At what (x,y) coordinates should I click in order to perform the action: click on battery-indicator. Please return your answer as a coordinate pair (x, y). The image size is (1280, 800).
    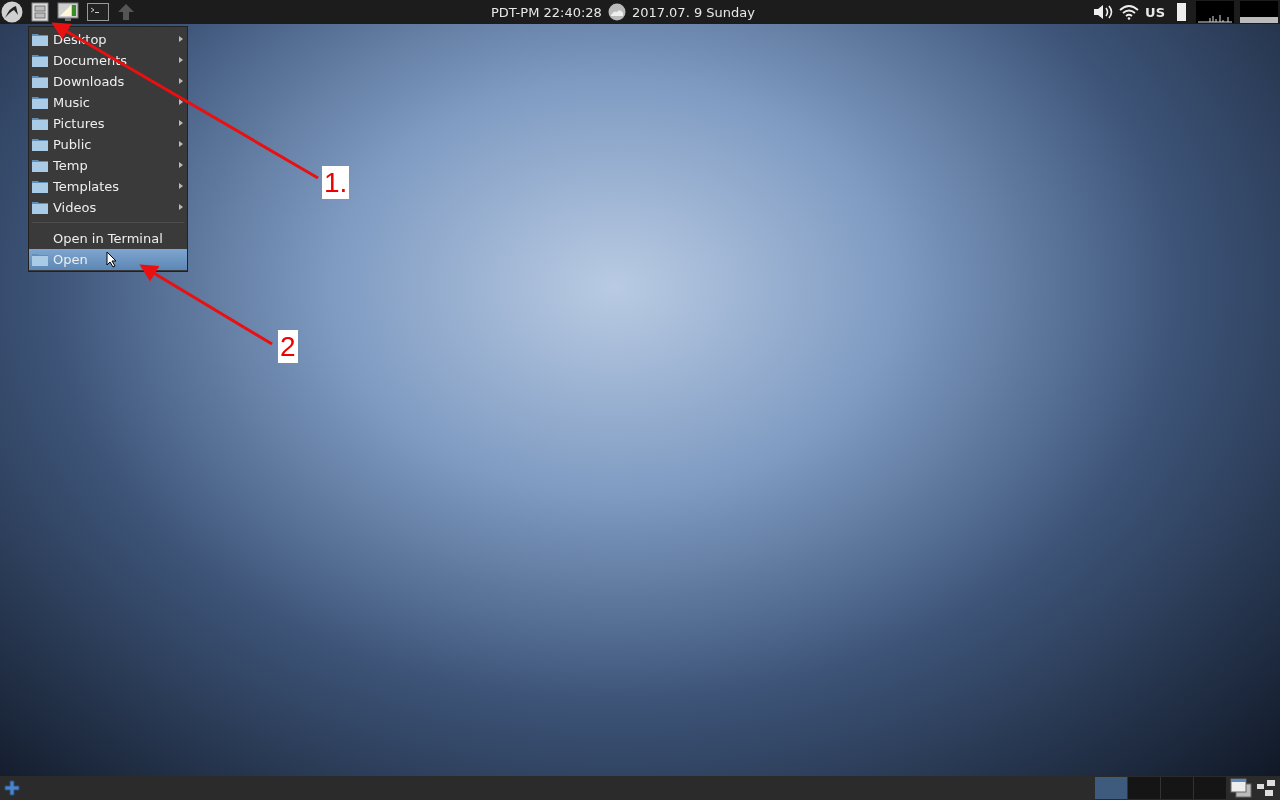
    Looking at the image, I should click on (1181, 12).